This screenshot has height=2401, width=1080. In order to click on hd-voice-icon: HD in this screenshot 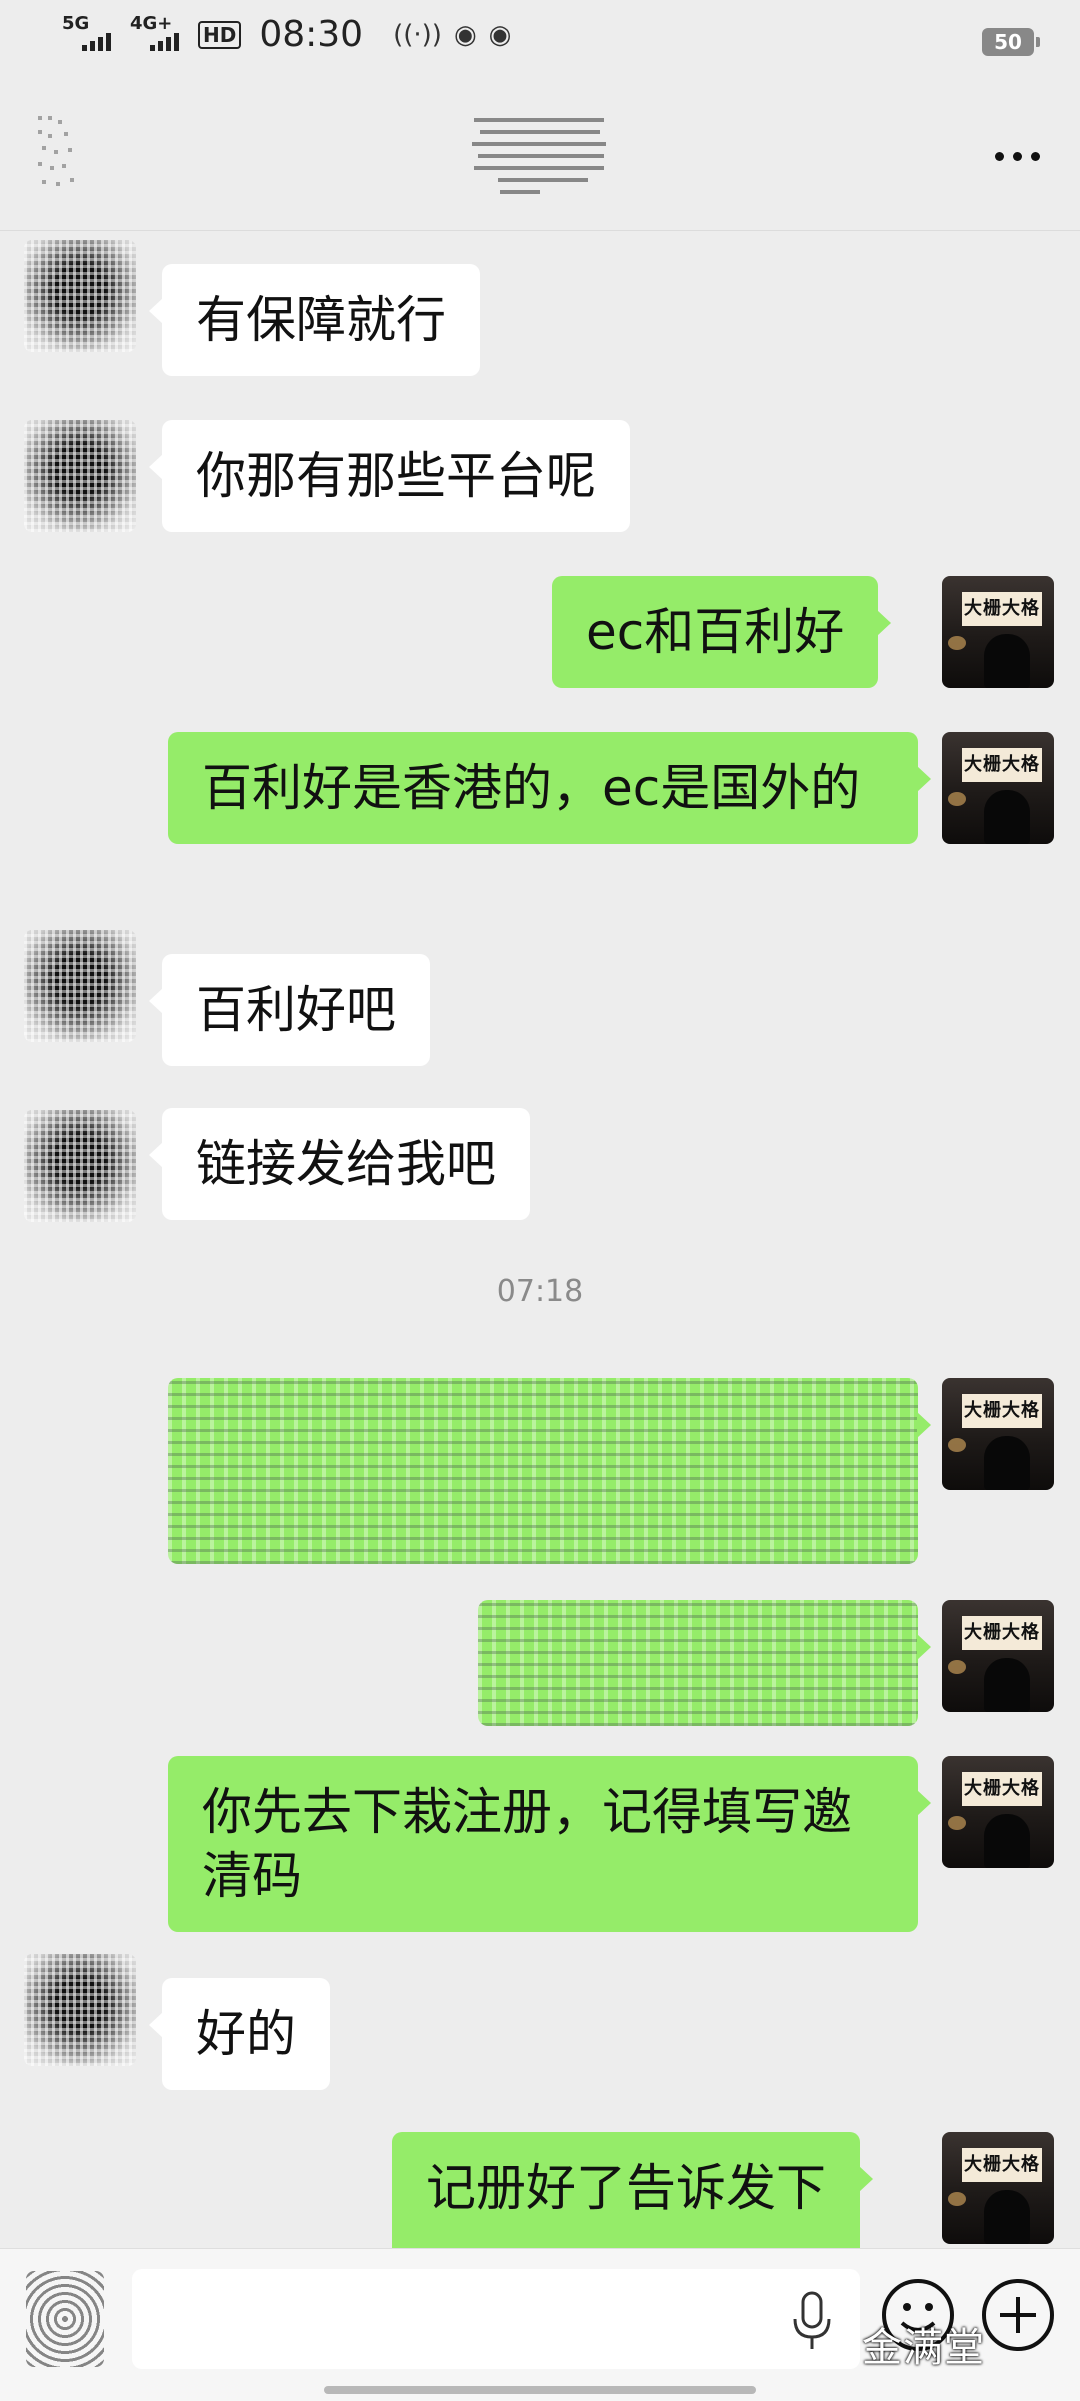, I will do `click(220, 34)`.